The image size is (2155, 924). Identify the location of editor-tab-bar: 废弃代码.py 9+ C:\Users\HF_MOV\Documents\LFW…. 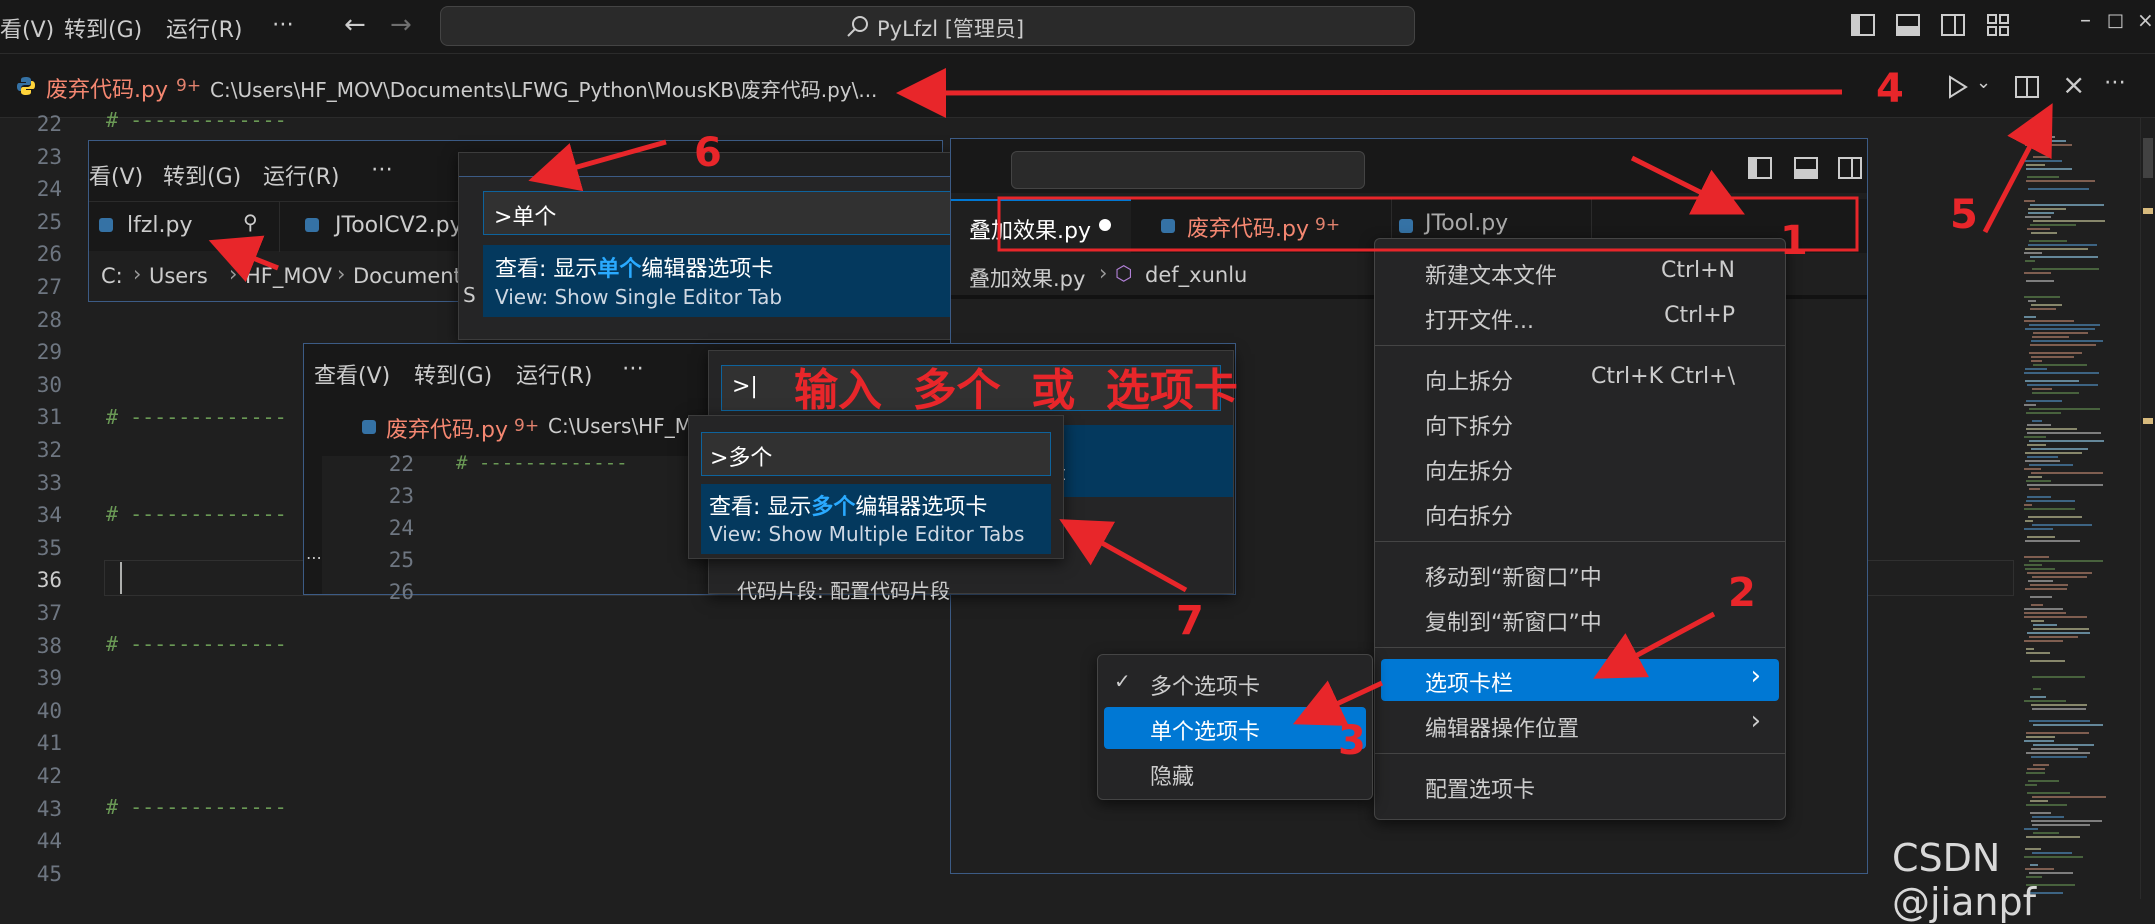
(1077, 86).